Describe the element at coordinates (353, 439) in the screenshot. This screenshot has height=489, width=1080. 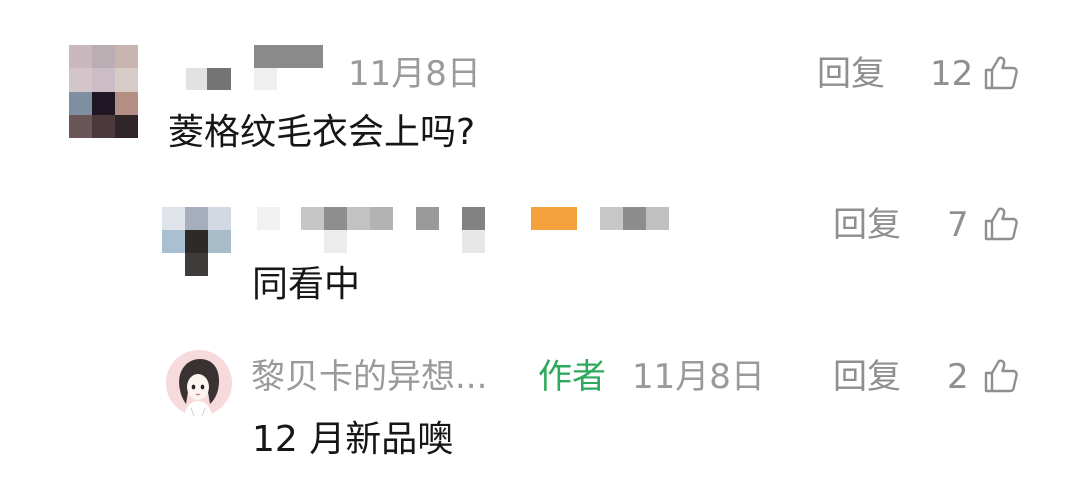
I see `comment-text: 12 月新品噢` at that location.